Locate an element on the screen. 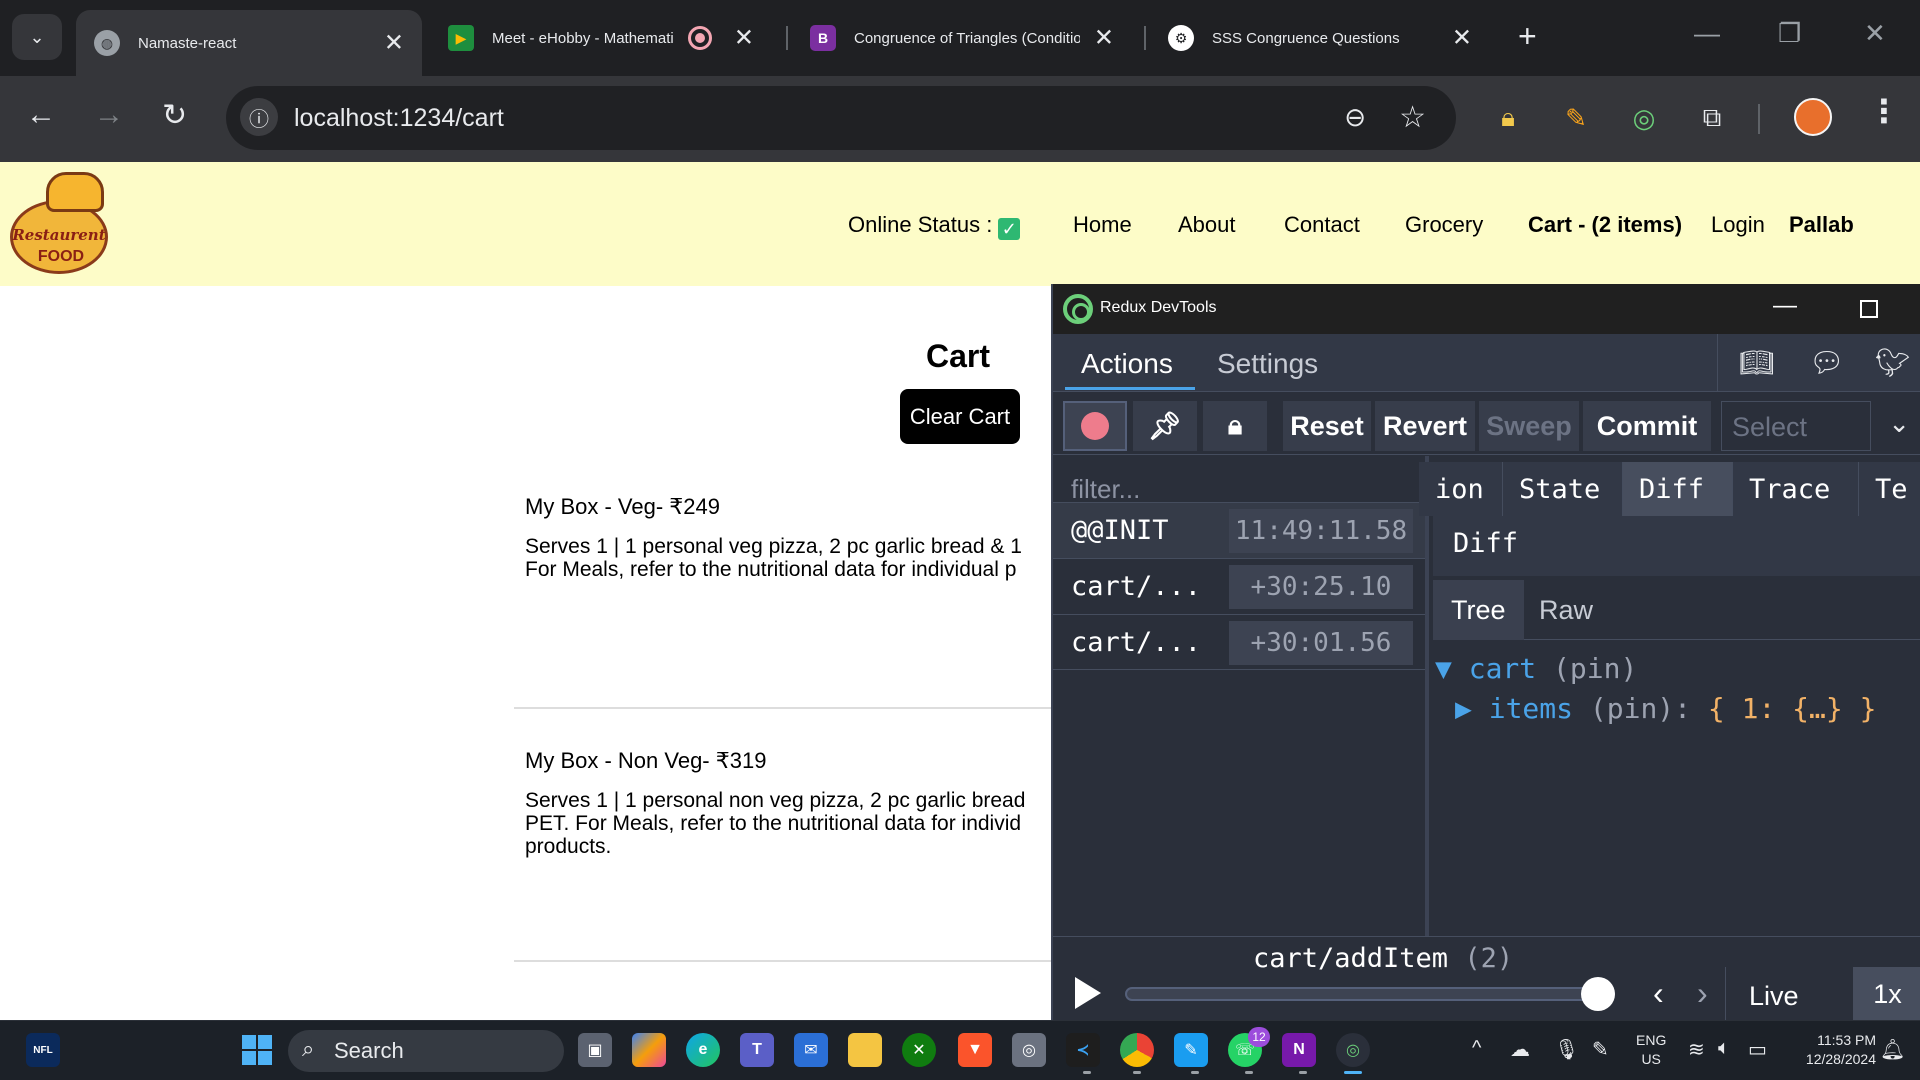  bookmark-star-icon: ☆ is located at coordinates (1412, 117).